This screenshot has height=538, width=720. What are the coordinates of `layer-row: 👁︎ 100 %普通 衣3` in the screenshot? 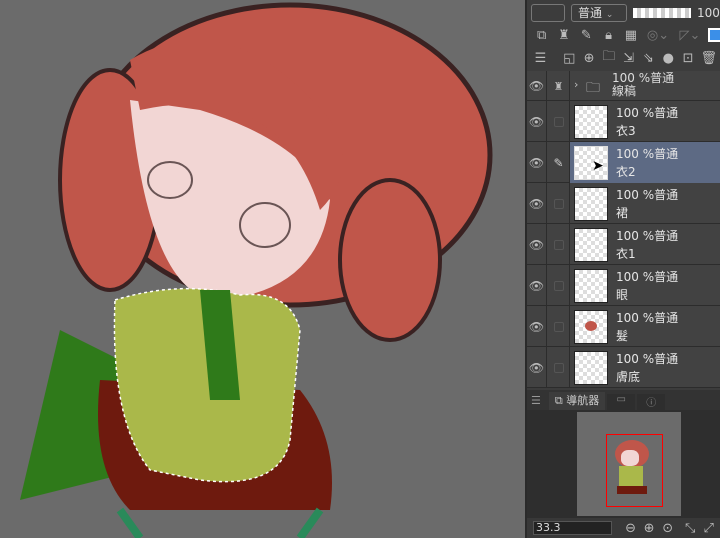 It's located at (623, 121).